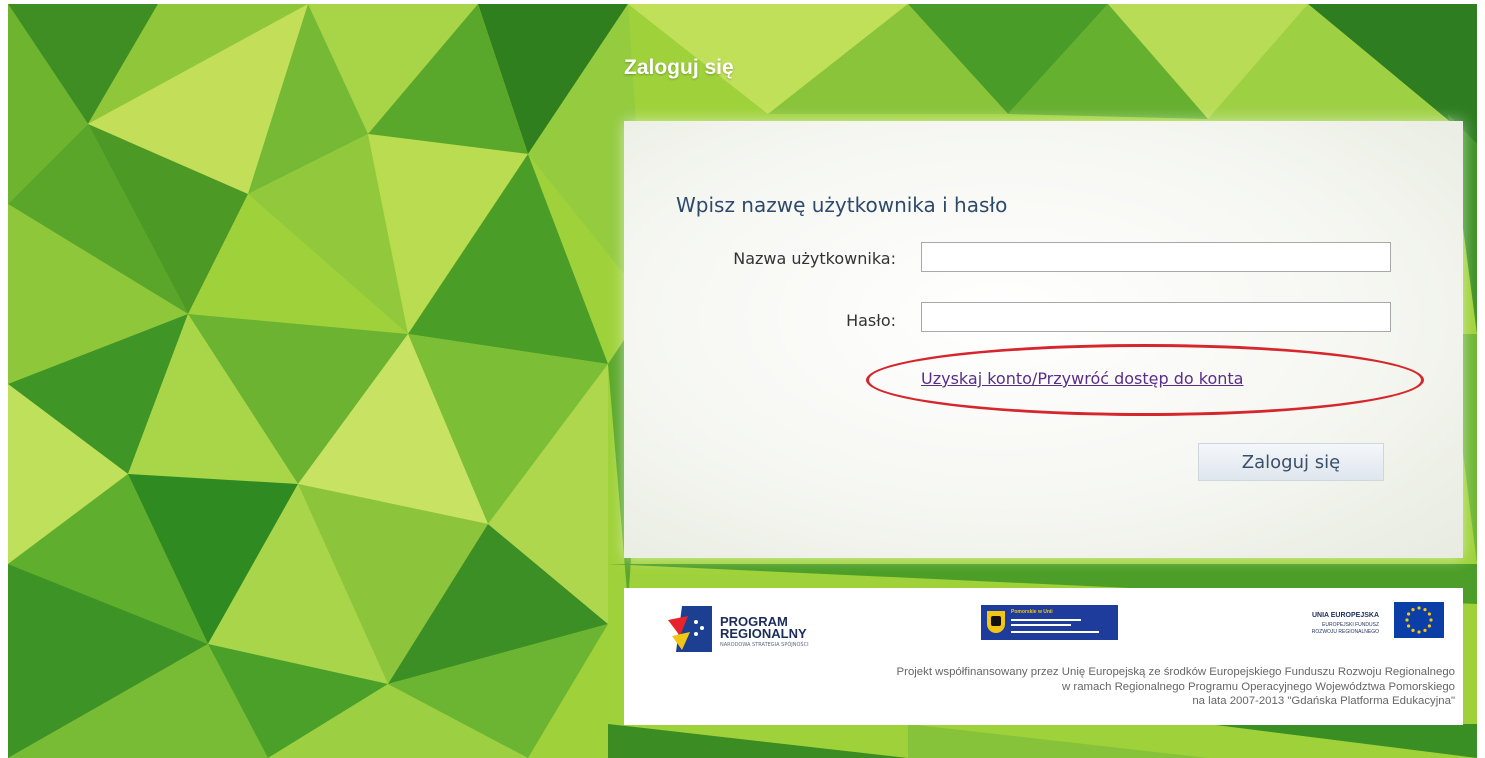 This screenshot has height=758, width=1485. Describe the element at coordinates (1345, 615) in the screenshot. I see `eu-logo-line1: UNIA EUROPEJSKA` at that location.